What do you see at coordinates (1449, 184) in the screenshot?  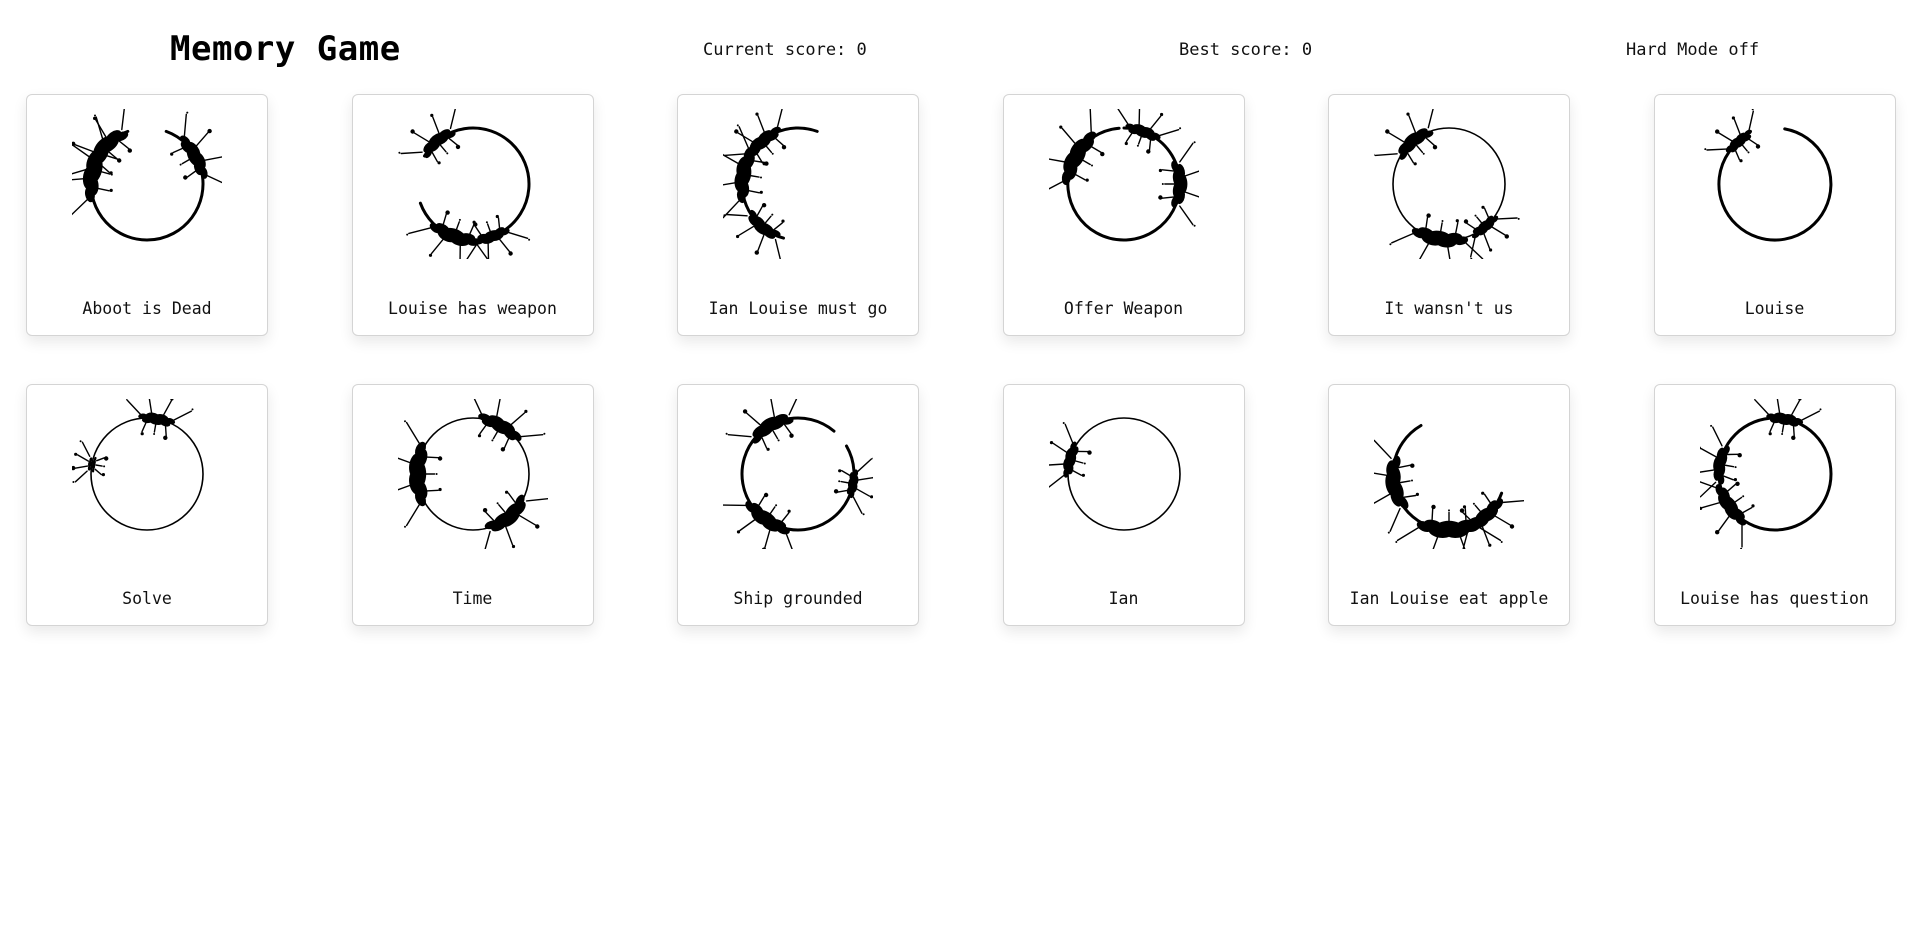 I see `logogram-it-wasnt-us-icon` at bounding box center [1449, 184].